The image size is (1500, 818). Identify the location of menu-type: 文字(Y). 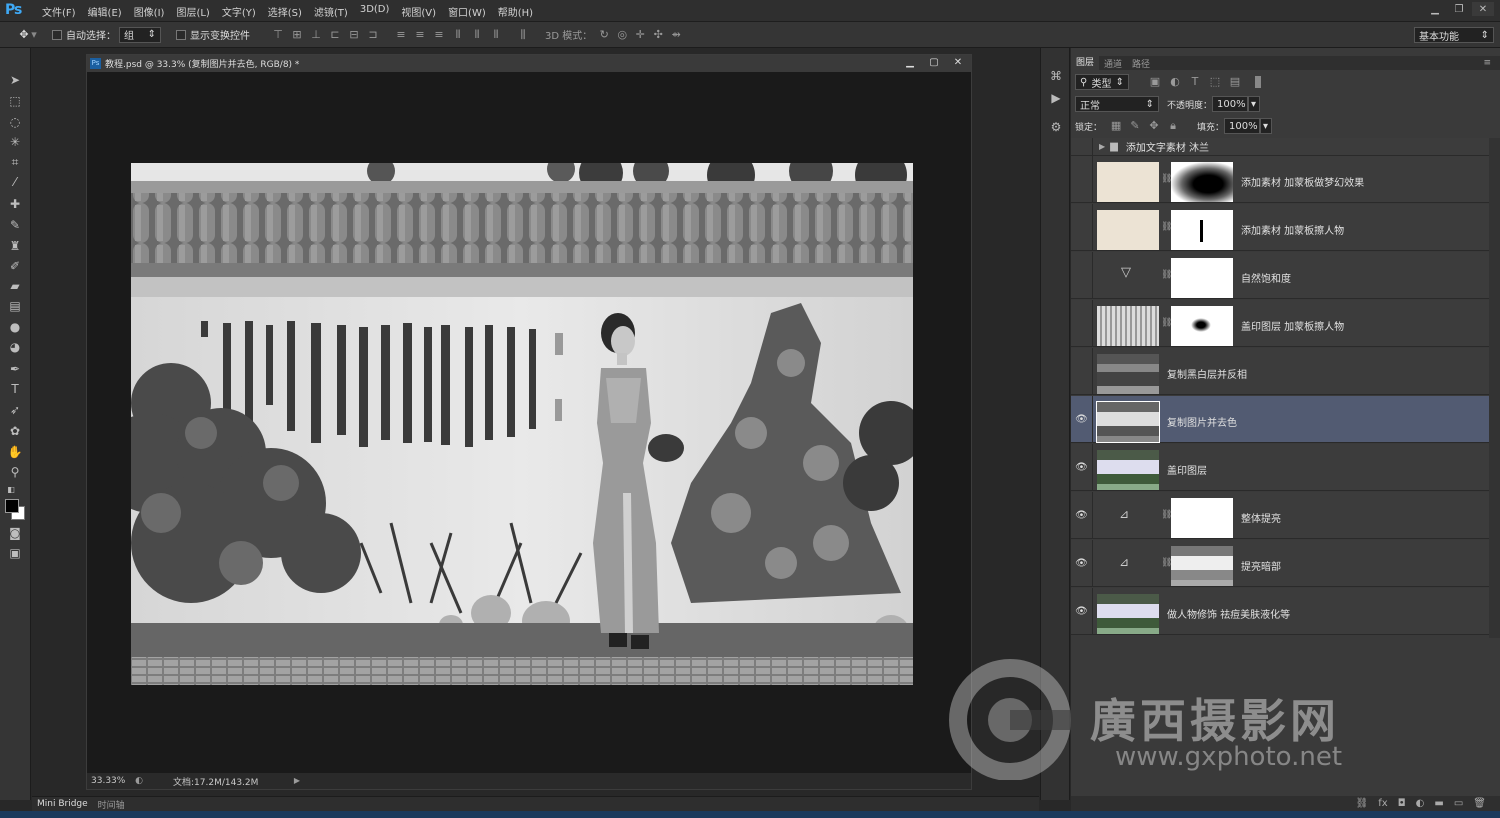
(239, 11).